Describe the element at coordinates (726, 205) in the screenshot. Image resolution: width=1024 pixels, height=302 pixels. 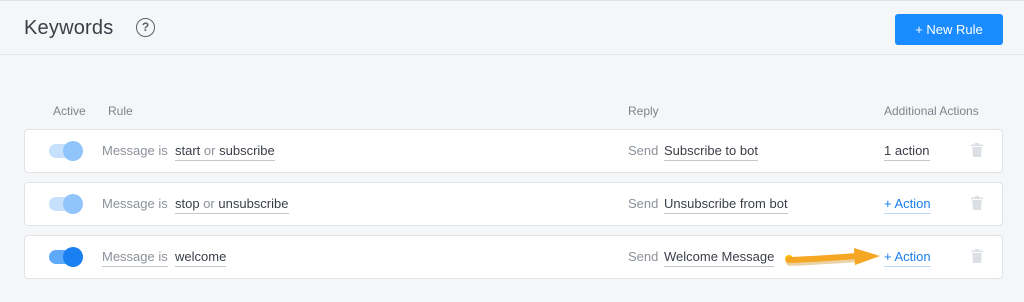
I see `reply-message-field: Unsubscribe from bot` at that location.